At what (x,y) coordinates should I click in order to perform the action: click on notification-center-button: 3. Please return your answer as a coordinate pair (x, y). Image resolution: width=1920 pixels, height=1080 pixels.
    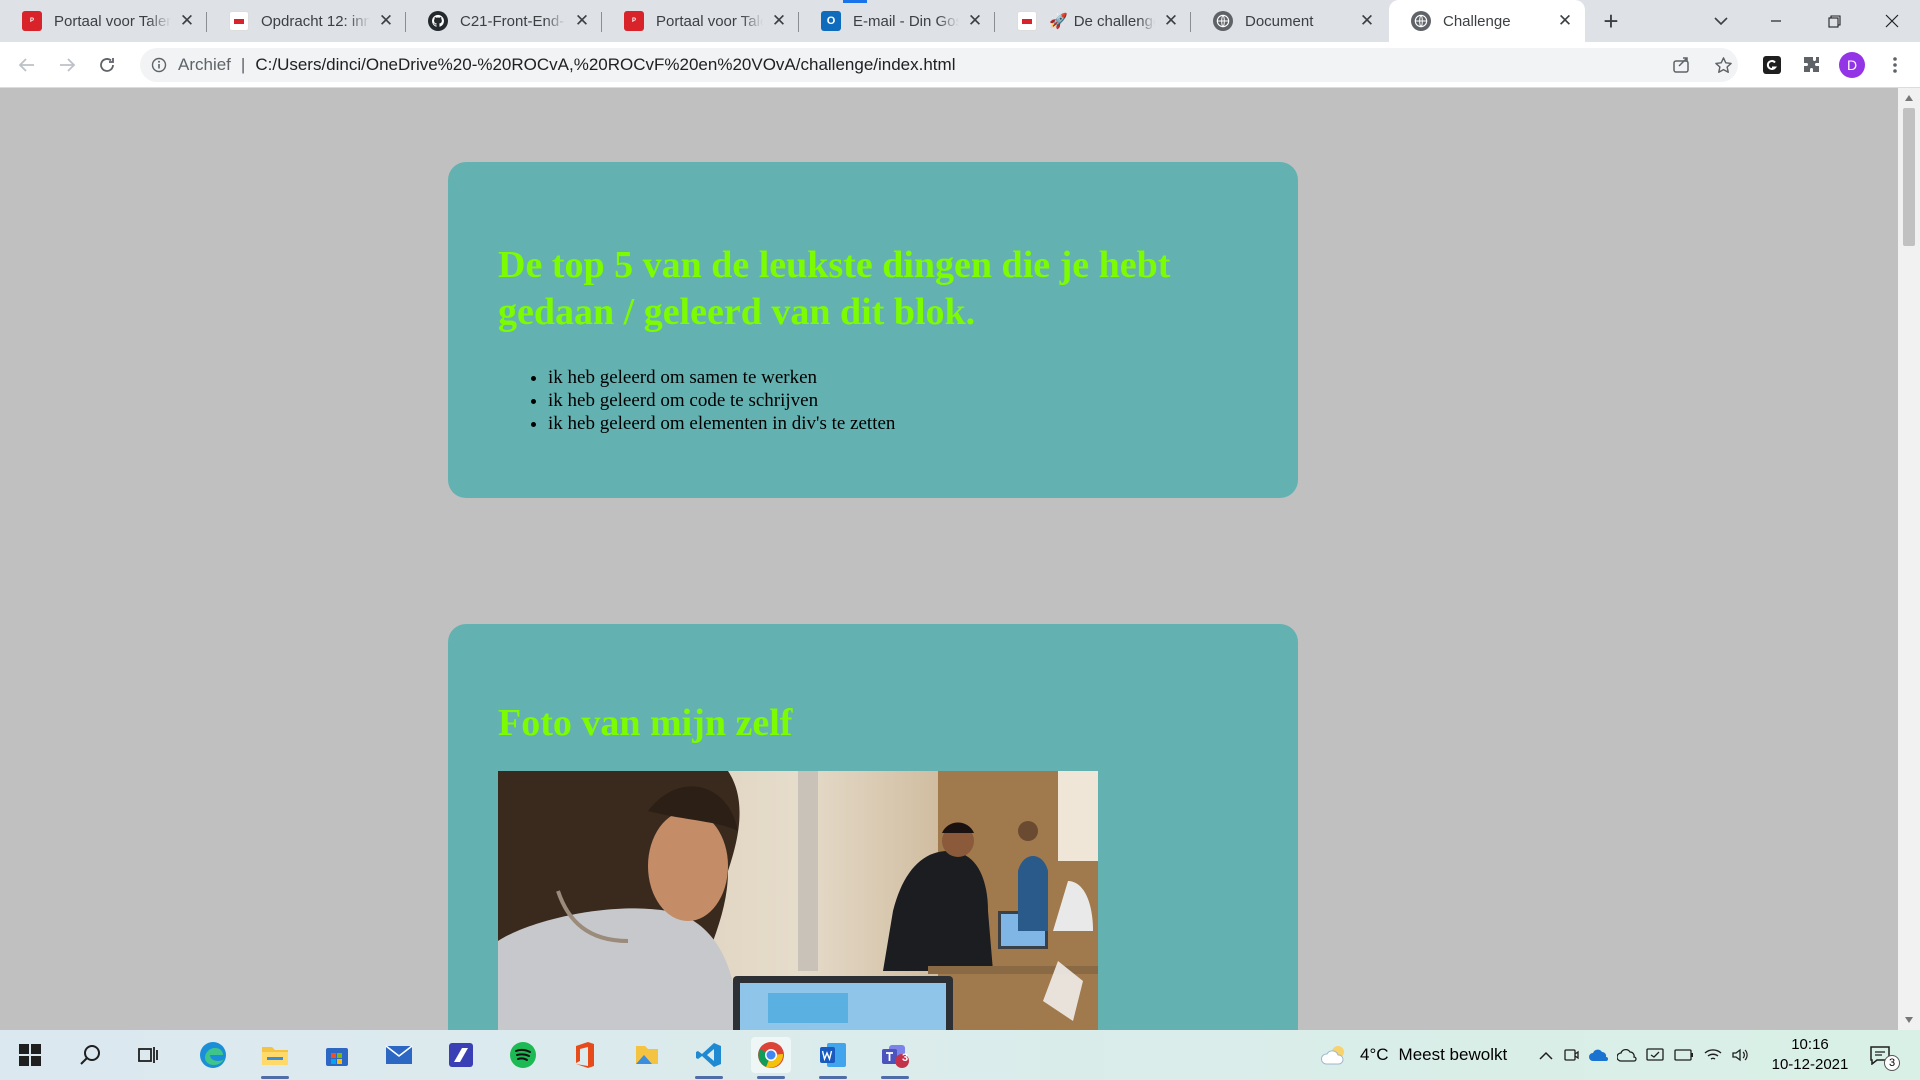
    Looking at the image, I should click on (1880, 1055).